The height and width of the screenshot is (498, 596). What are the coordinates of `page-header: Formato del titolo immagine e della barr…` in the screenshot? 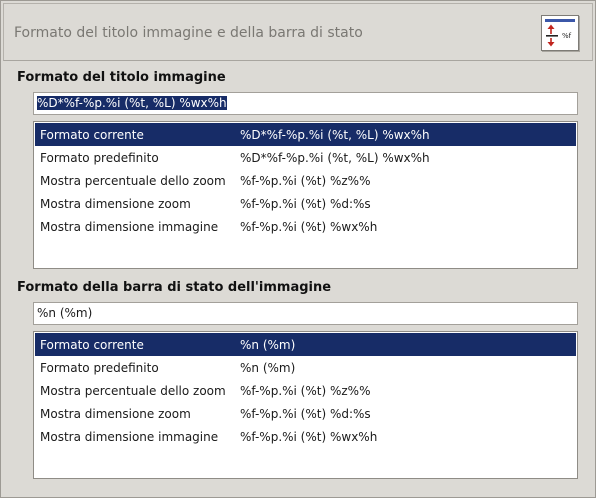 It's located at (298, 32).